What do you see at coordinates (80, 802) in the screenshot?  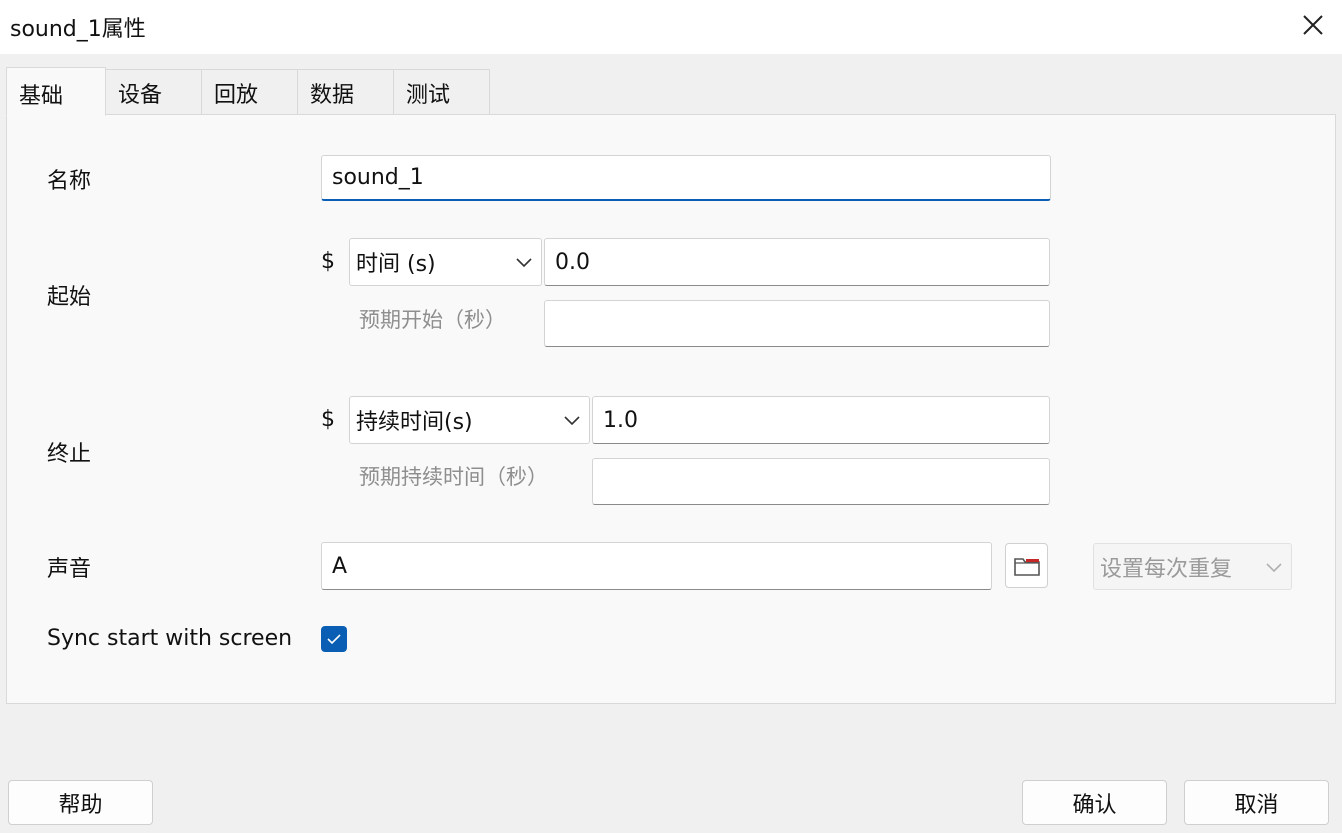 I see `help-button: 帮助` at bounding box center [80, 802].